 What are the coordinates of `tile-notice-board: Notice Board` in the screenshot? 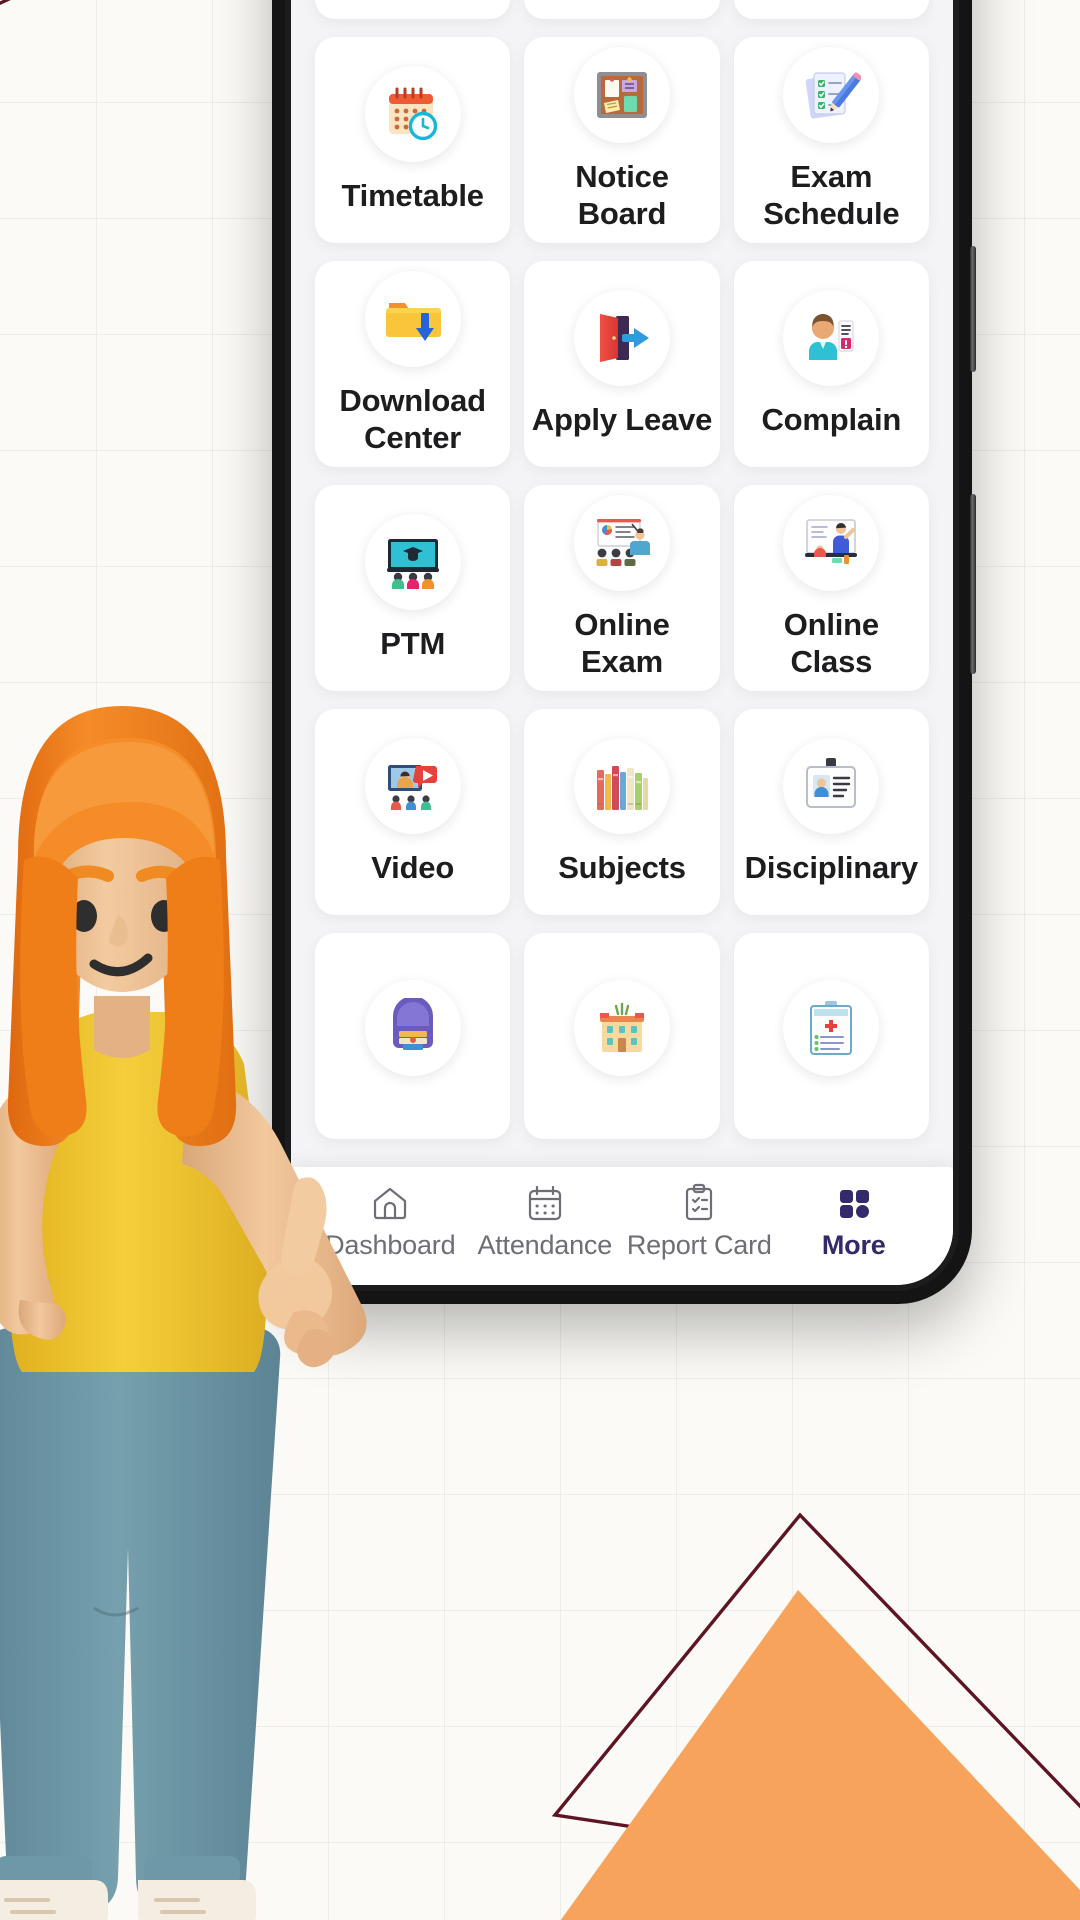 It's located at (622, 140).